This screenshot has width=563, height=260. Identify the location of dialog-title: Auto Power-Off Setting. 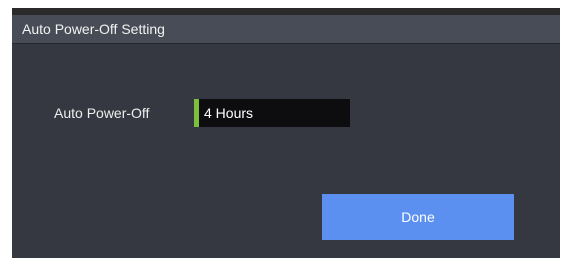
(93, 29).